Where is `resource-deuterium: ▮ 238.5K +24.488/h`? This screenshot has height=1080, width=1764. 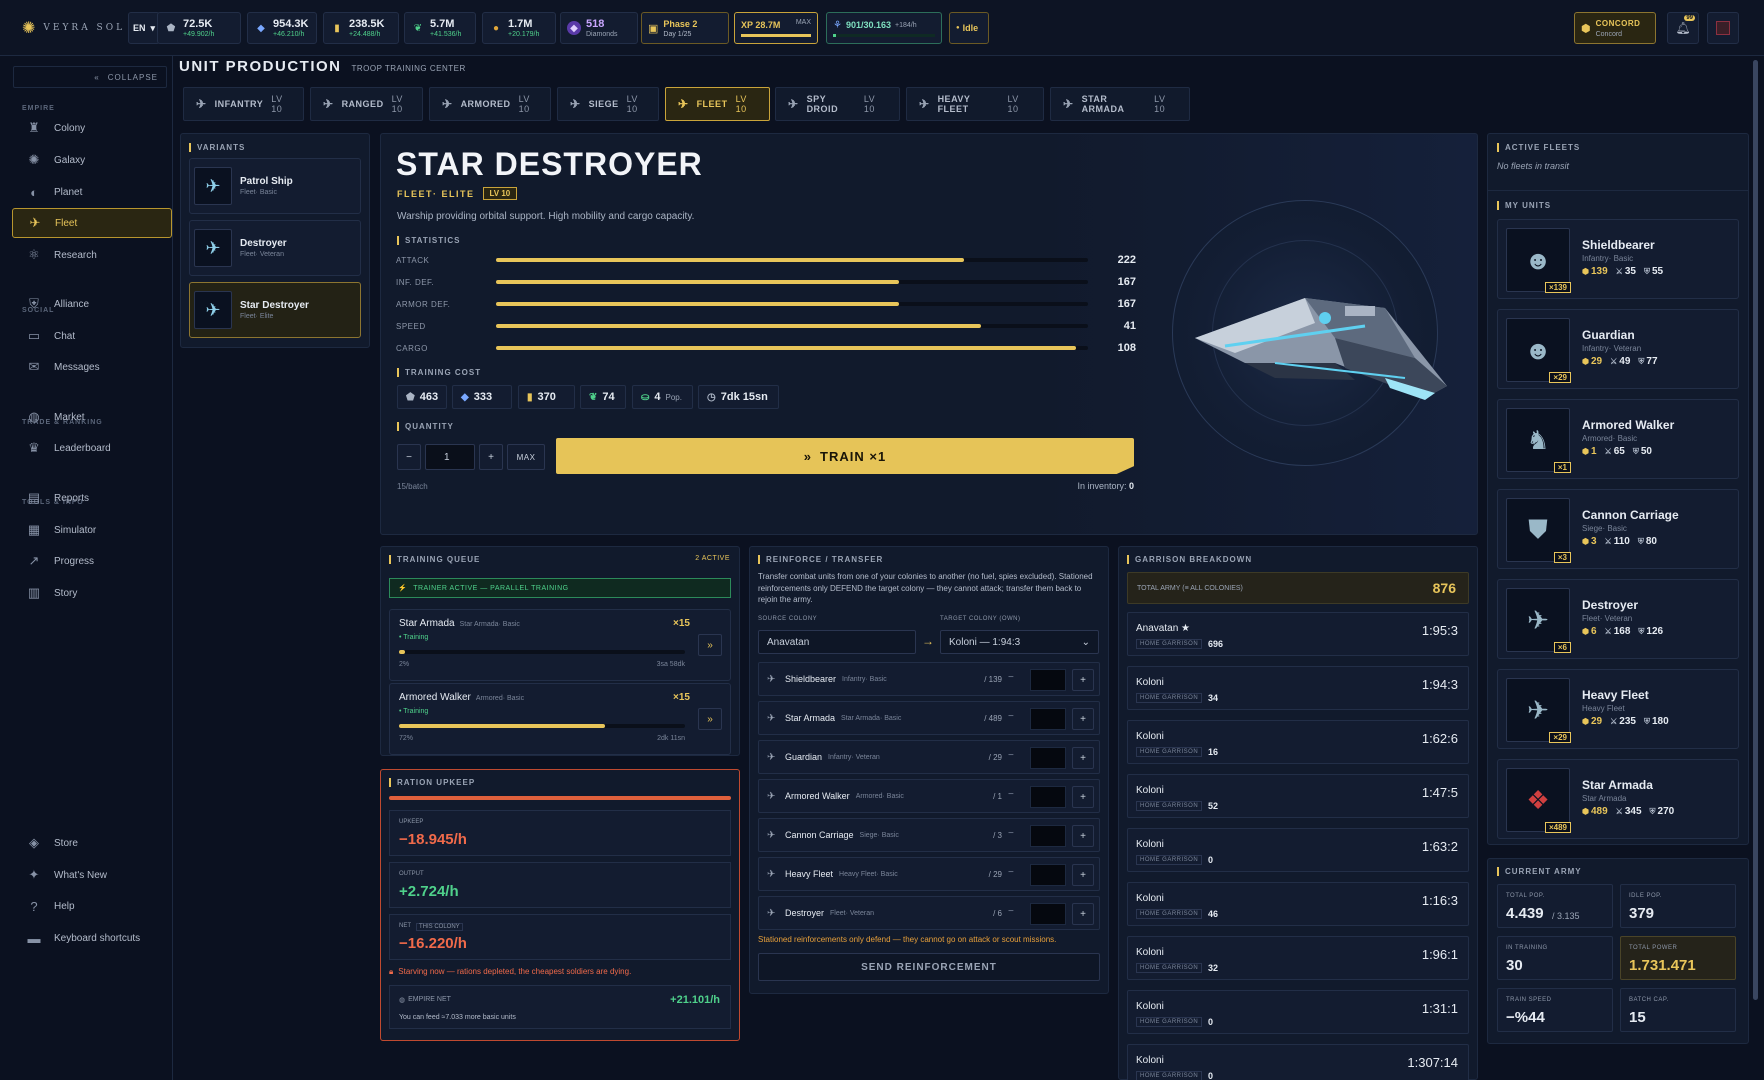
resource-deuterium: ▮ 238.5K +24.488/h is located at coordinates (361, 28).